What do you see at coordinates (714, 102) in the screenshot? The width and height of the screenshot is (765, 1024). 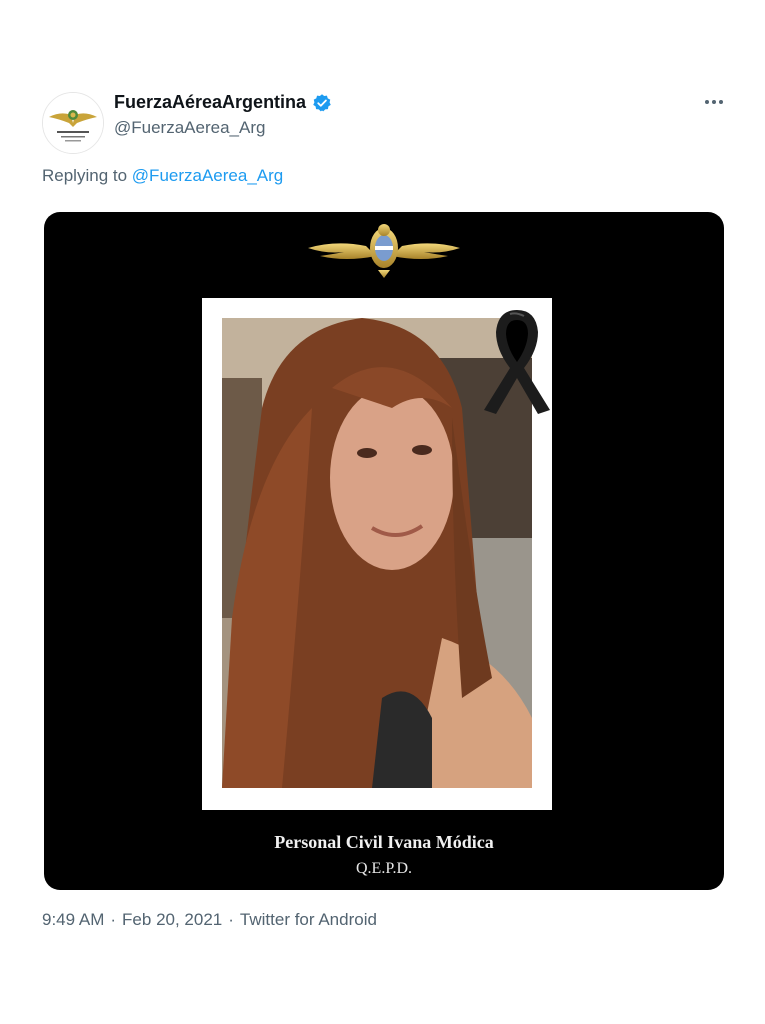 I see `more-options-icon` at bounding box center [714, 102].